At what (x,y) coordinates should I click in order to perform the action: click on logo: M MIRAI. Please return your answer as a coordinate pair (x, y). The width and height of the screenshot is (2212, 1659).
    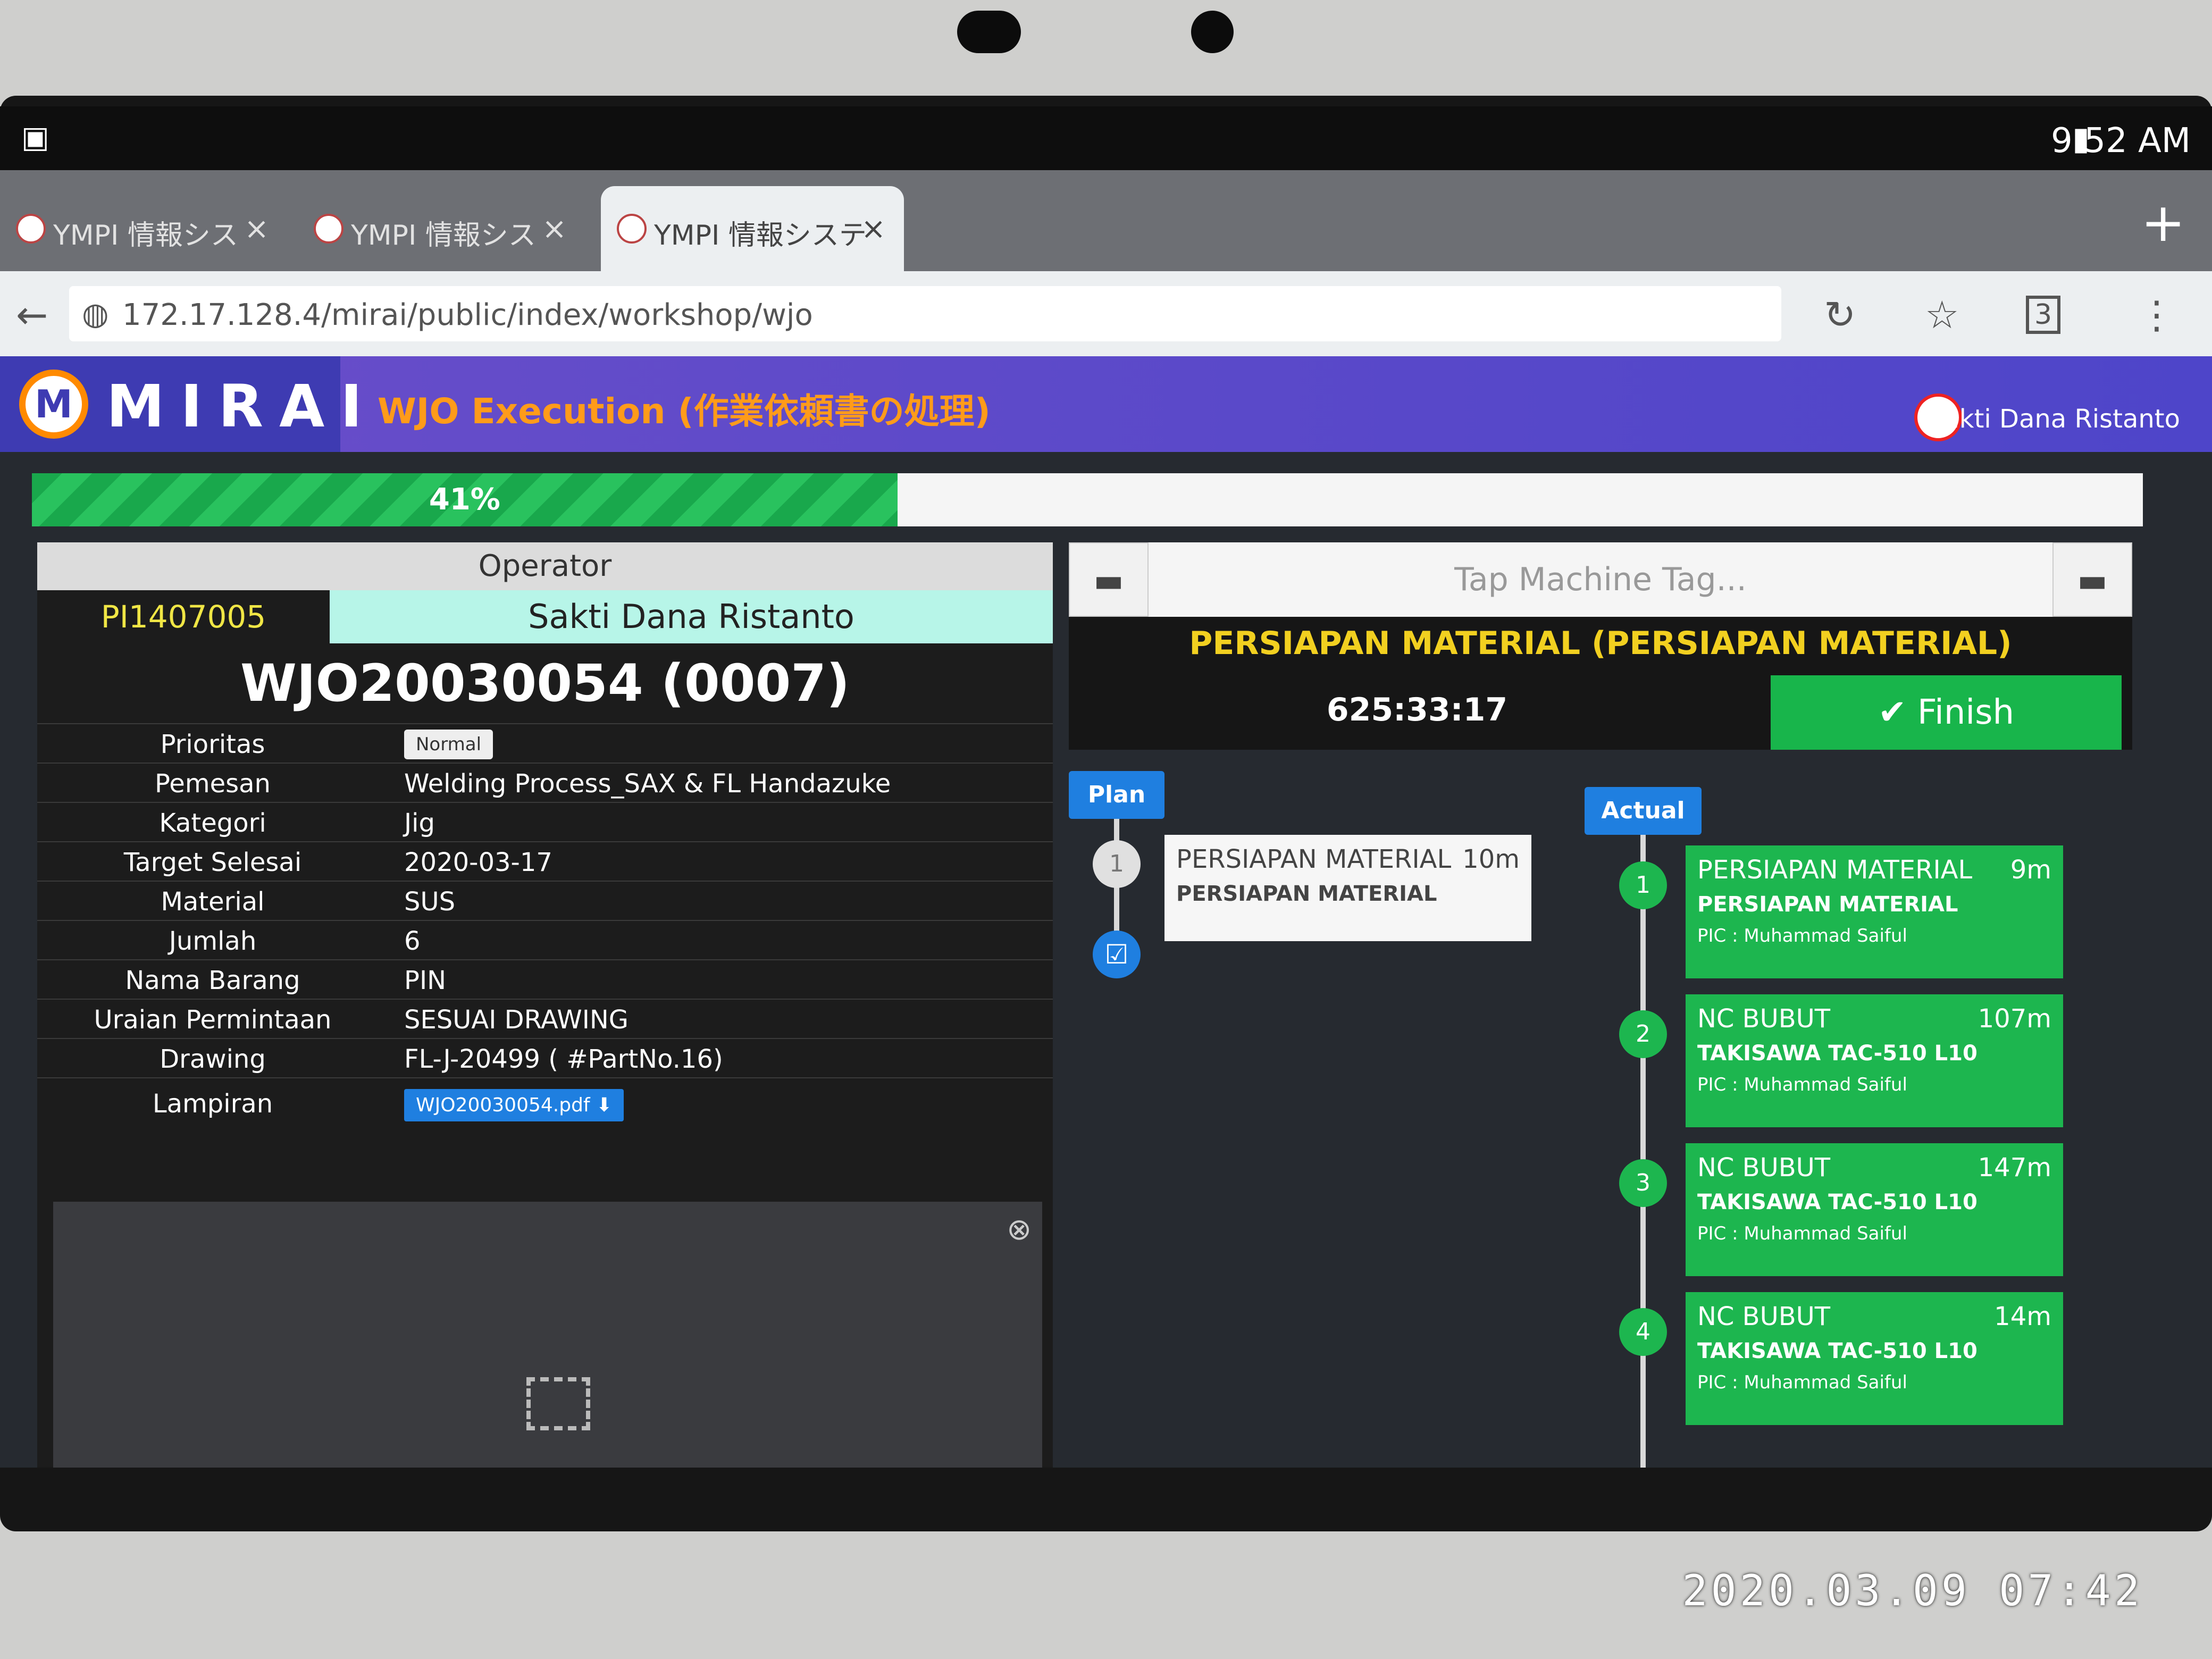
    Looking at the image, I should click on (181, 404).